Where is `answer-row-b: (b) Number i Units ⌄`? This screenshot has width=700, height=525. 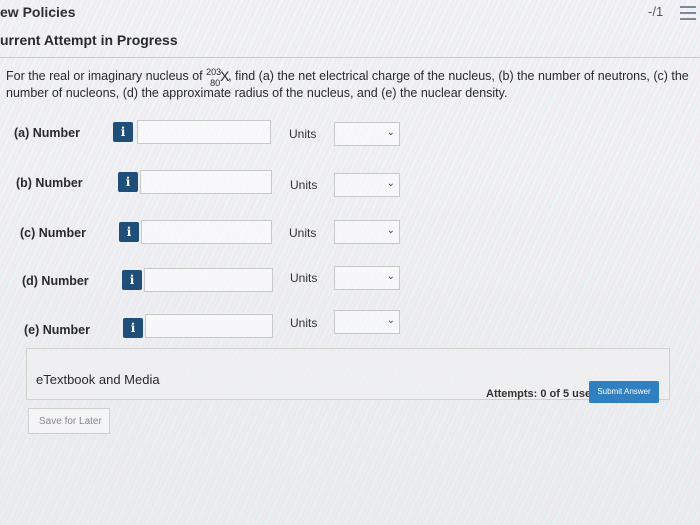 answer-row-b: (b) Number i Units ⌄ is located at coordinates (350, 184).